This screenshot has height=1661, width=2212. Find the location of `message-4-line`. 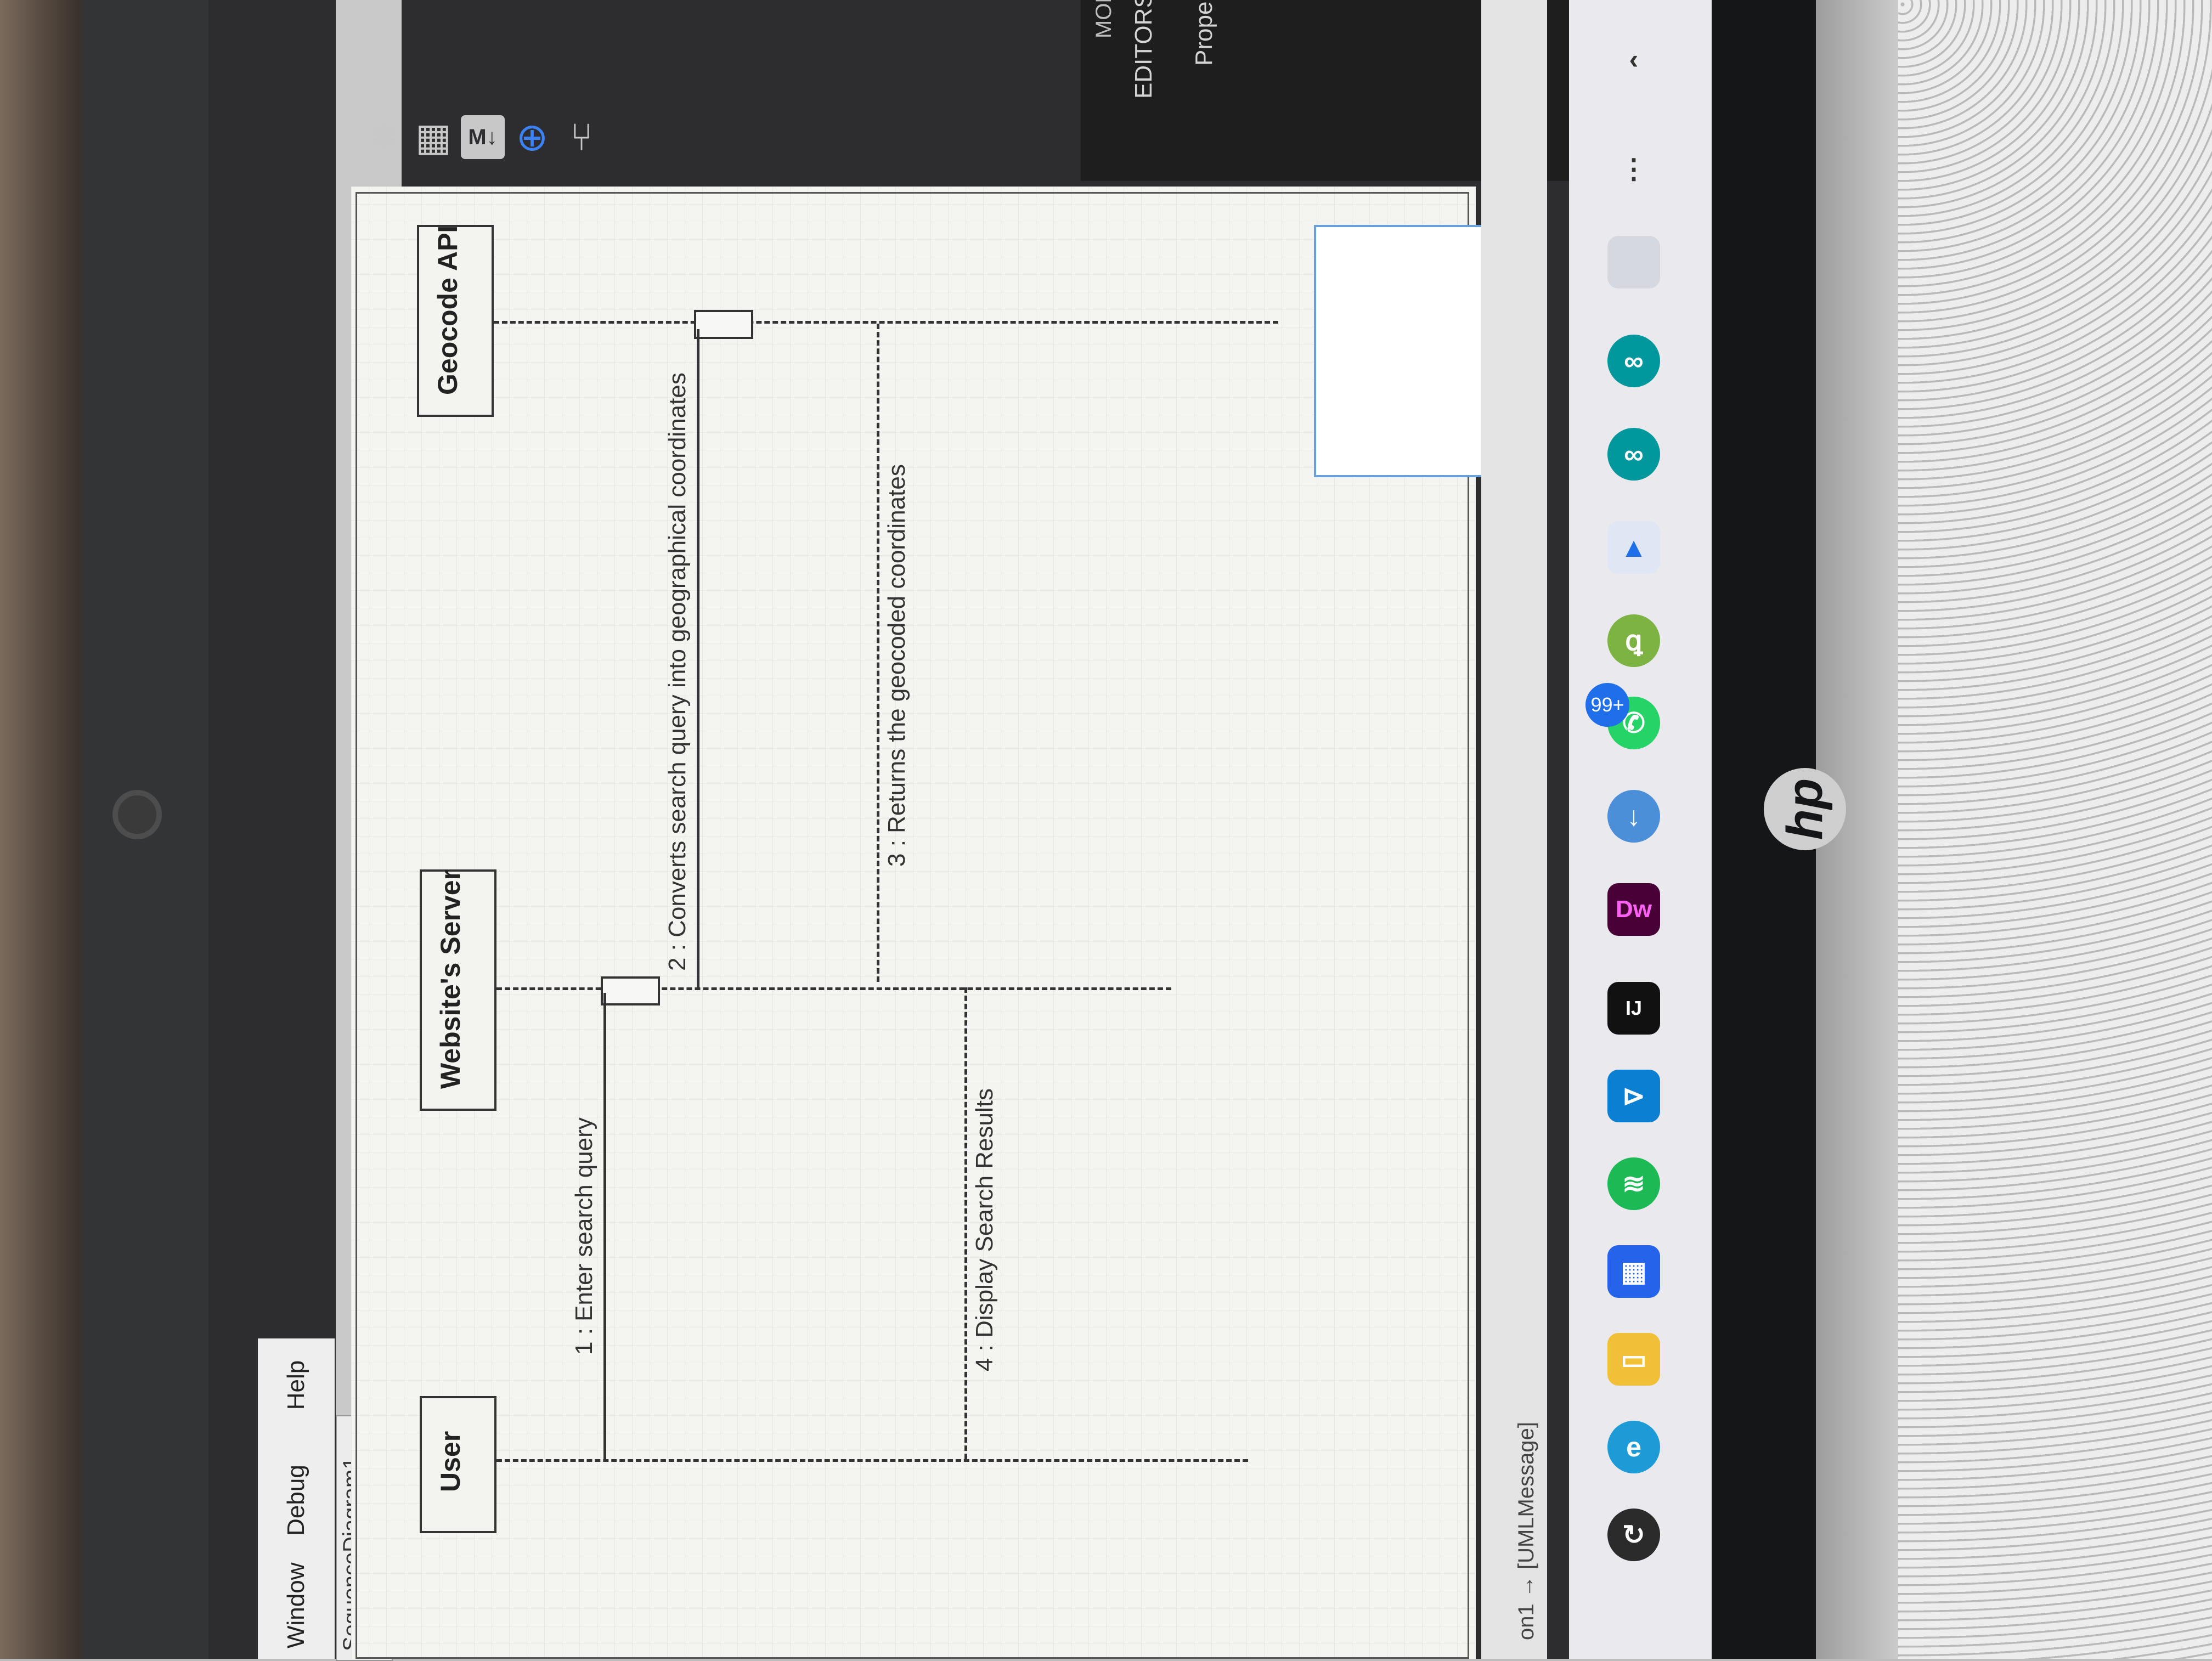

message-4-line is located at coordinates (966, 1223).